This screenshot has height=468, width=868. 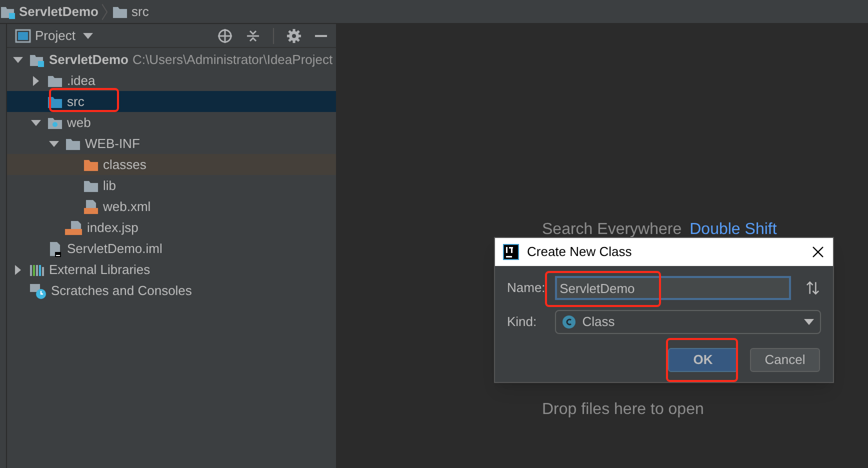 What do you see at coordinates (84, 100) in the screenshot?
I see `highlight-frame` at bounding box center [84, 100].